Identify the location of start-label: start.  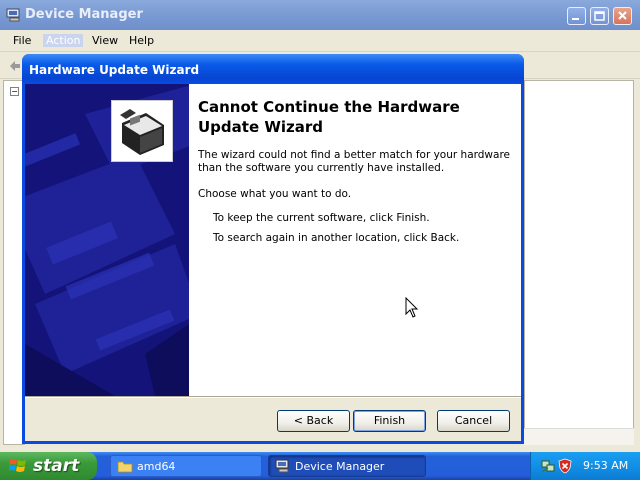
(56, 466).